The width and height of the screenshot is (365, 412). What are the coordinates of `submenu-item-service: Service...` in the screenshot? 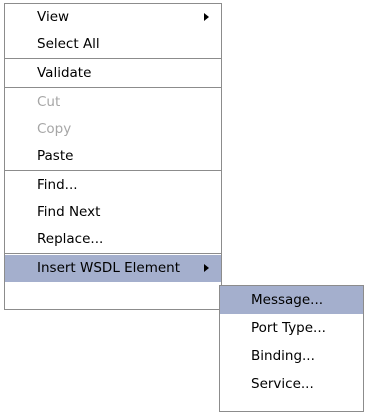 It's located at (291, 384).